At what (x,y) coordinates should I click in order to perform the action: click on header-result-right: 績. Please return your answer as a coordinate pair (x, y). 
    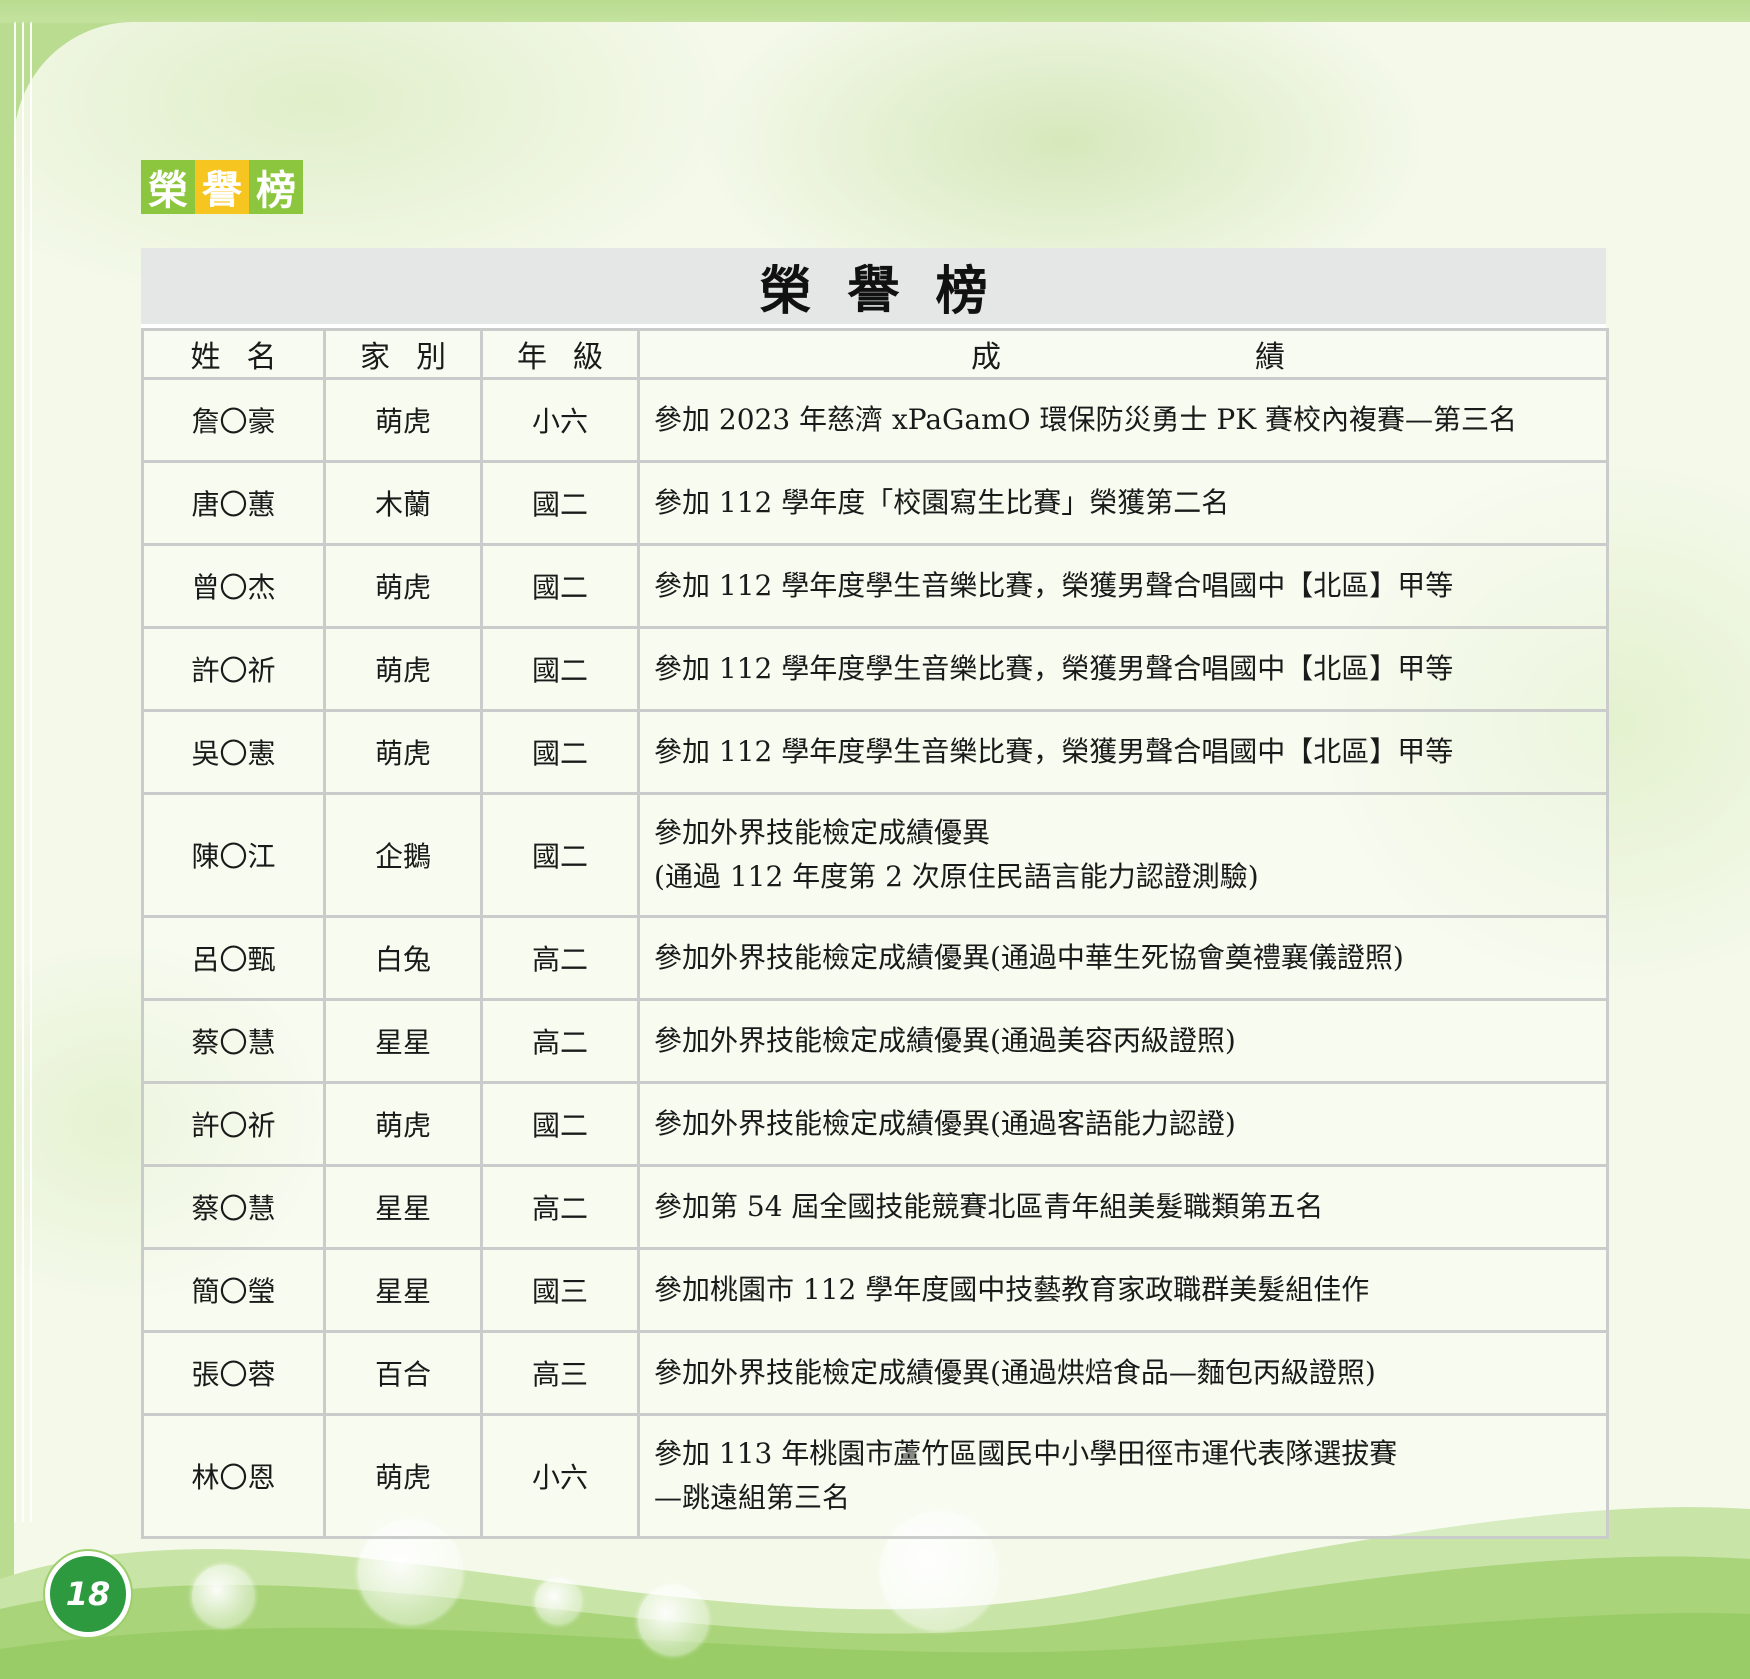
    Looking at the image, I should click on (1270, 357).